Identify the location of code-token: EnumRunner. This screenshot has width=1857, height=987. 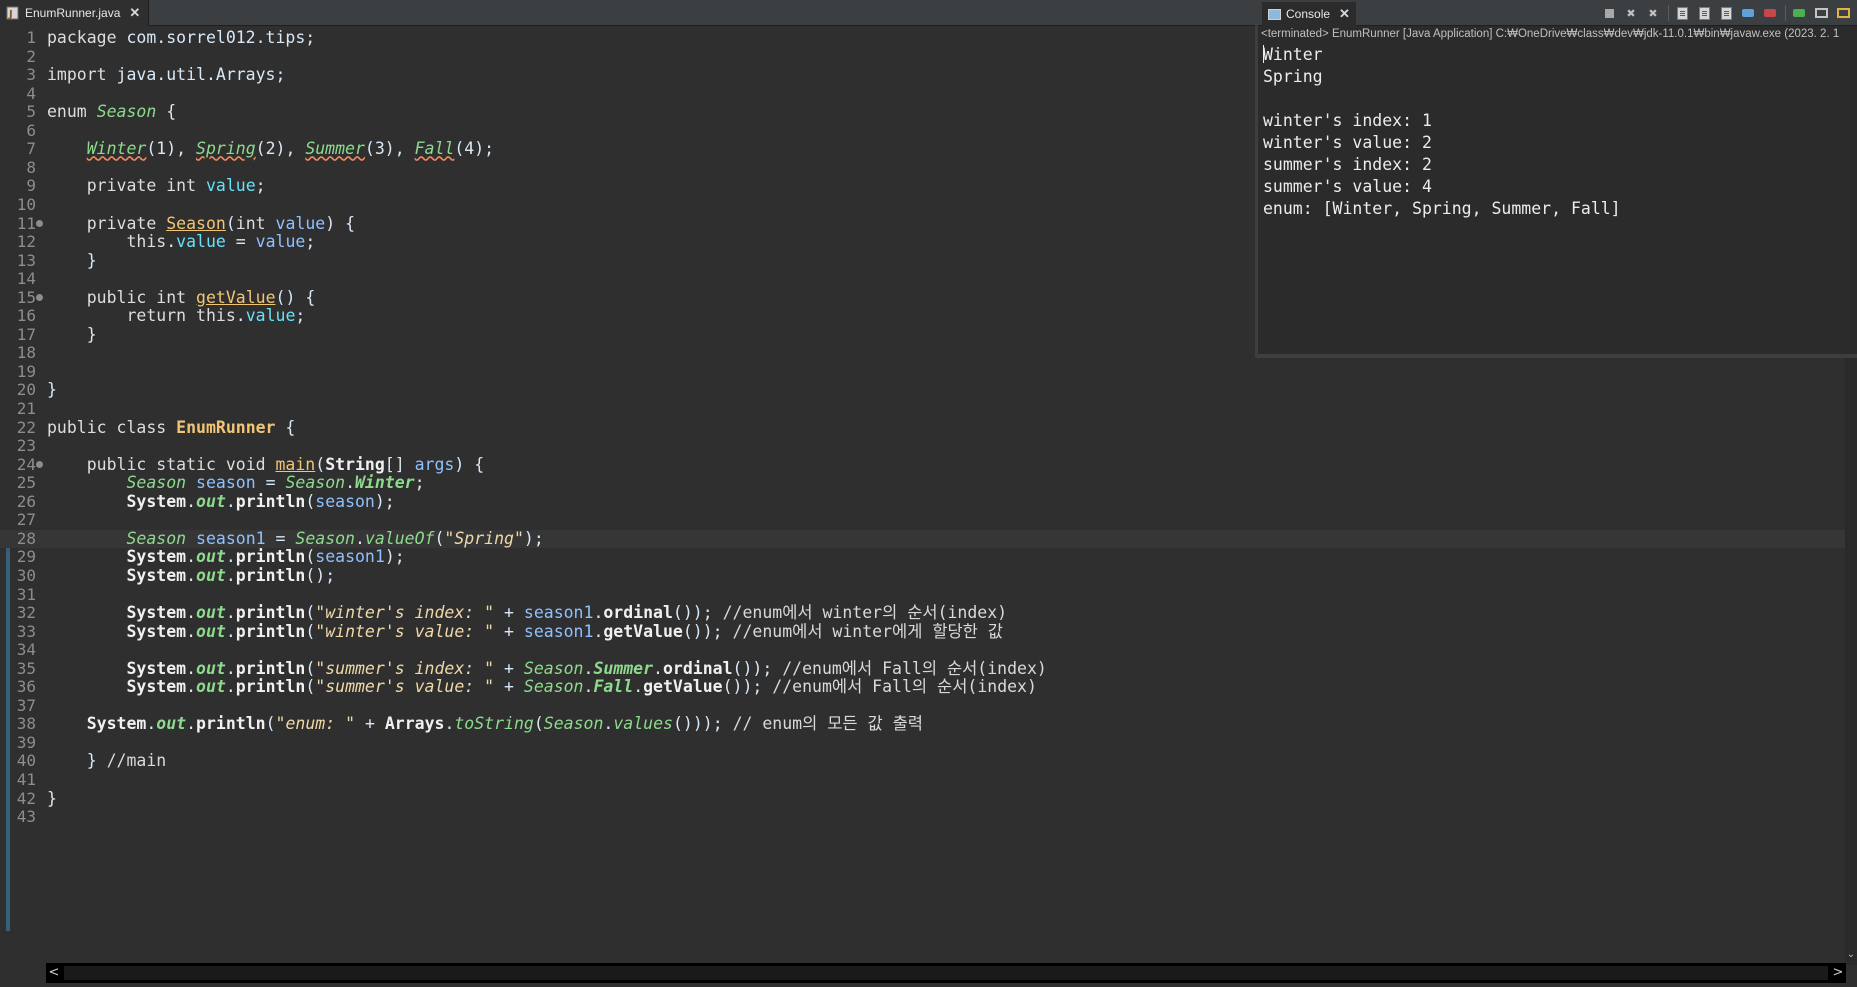
(226, 427).